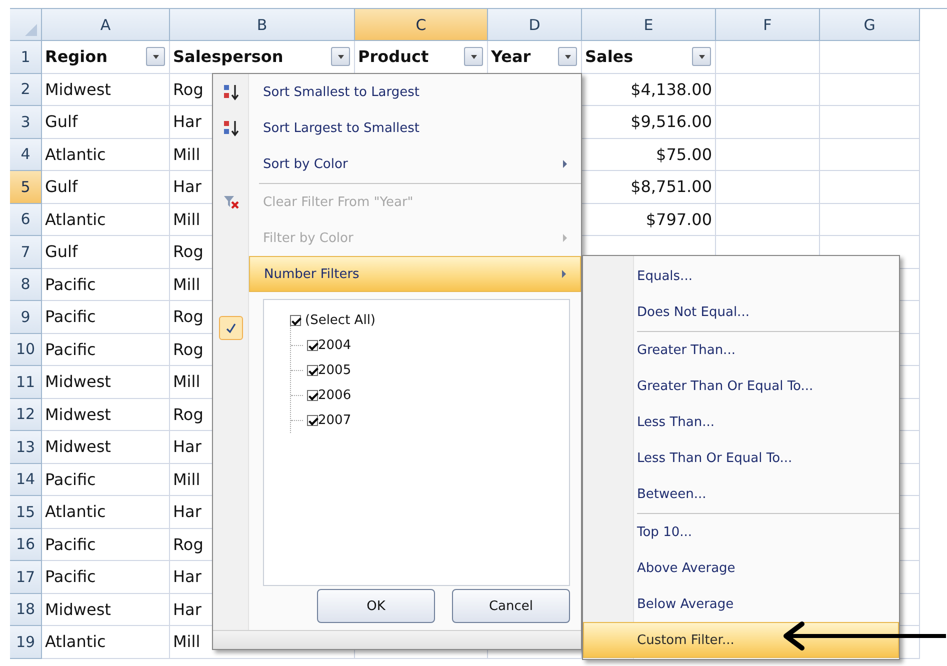 The image size is (947, 666). I want to click on checkbox-item: 2006, so click(430, 395).